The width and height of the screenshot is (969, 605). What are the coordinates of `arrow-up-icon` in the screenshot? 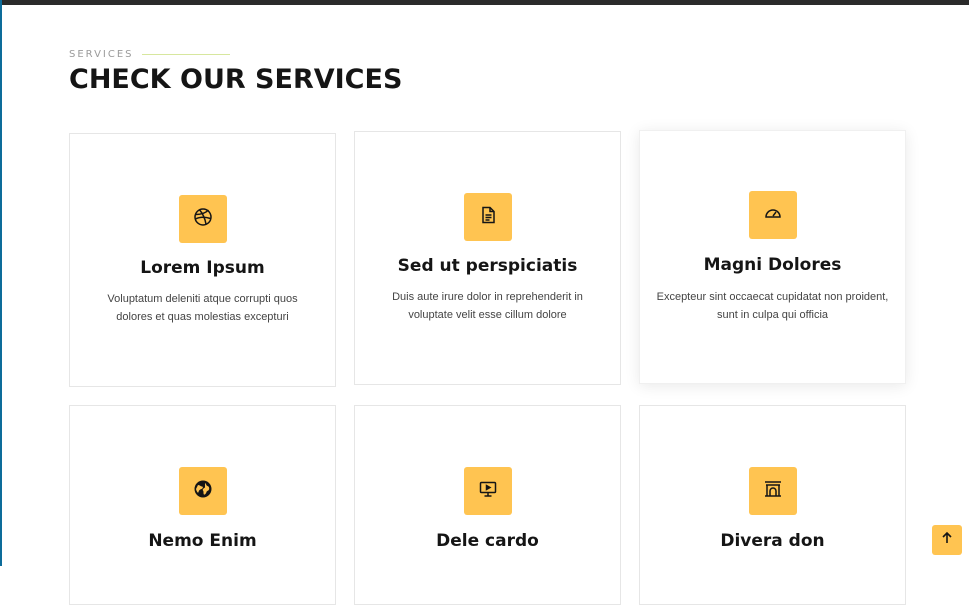 It's located at (947, 540).